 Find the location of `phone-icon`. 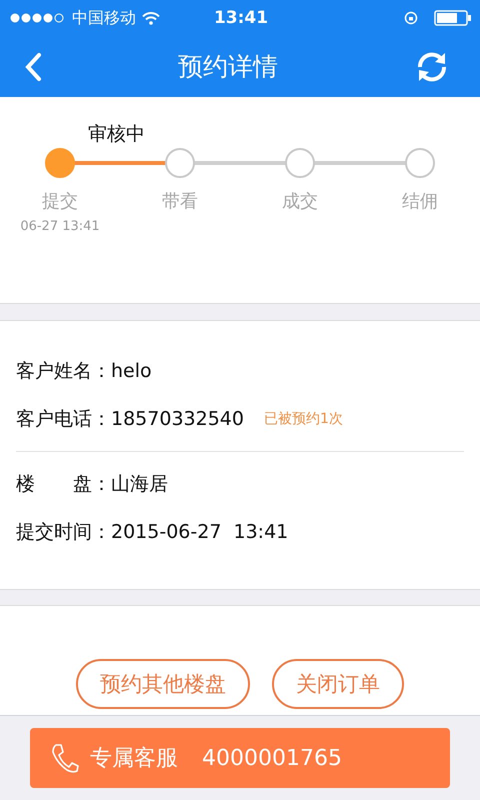

phone-icon is located at coordinates (65, 758).